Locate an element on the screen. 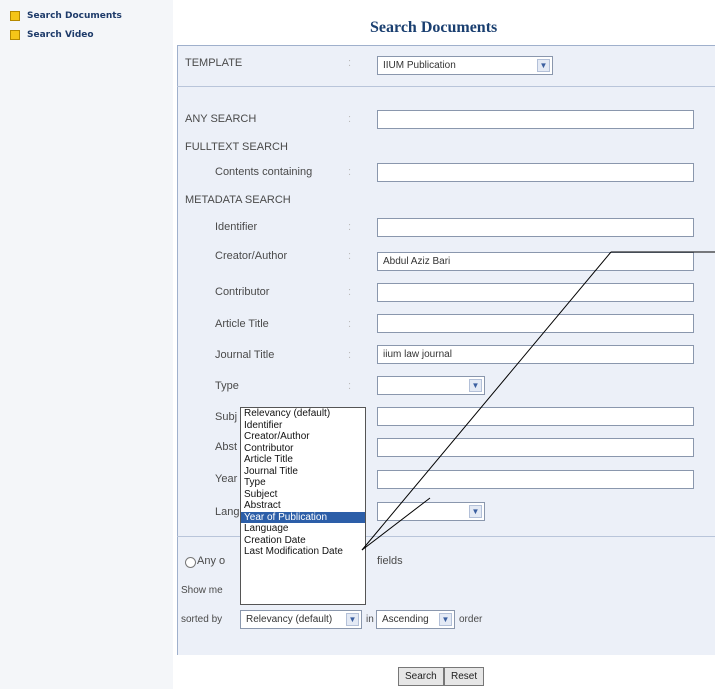  callout-line is located at coordinates (396, 524).